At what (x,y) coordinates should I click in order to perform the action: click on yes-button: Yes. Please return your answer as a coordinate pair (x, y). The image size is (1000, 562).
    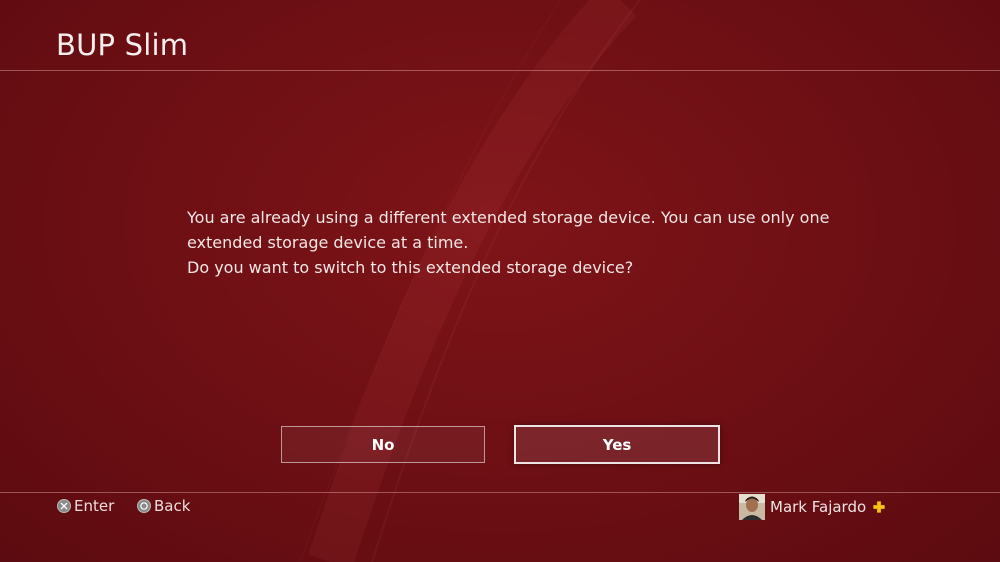
    Looking at the image, I should click on (617, 444).